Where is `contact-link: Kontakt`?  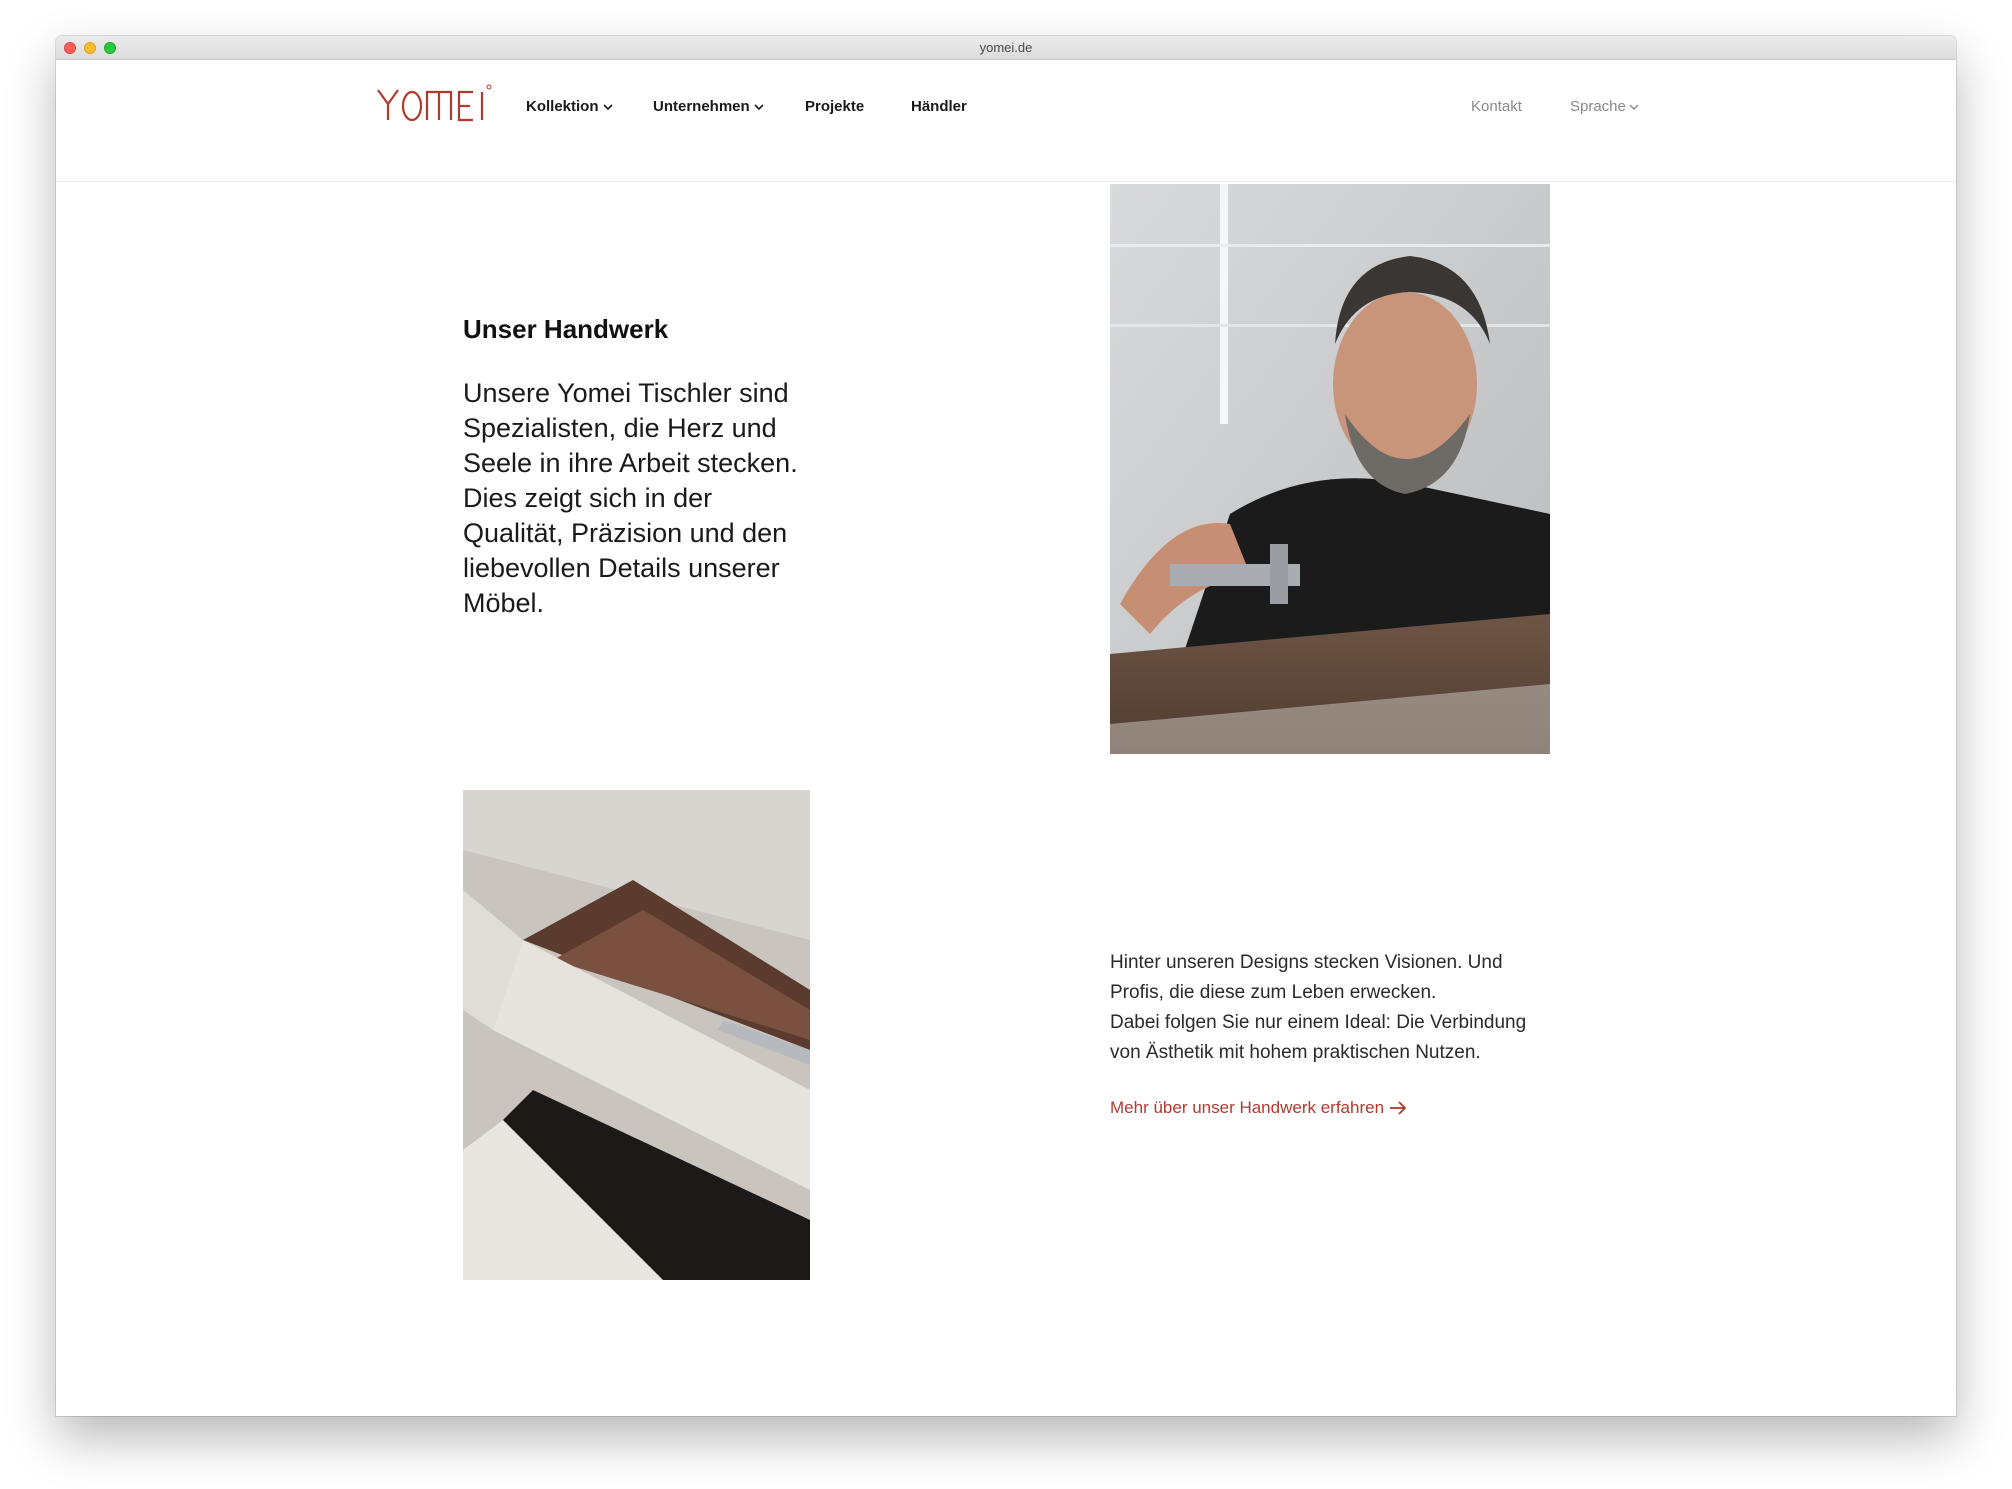 contact-link: Kontakt is located at coordinates (1496, 106).